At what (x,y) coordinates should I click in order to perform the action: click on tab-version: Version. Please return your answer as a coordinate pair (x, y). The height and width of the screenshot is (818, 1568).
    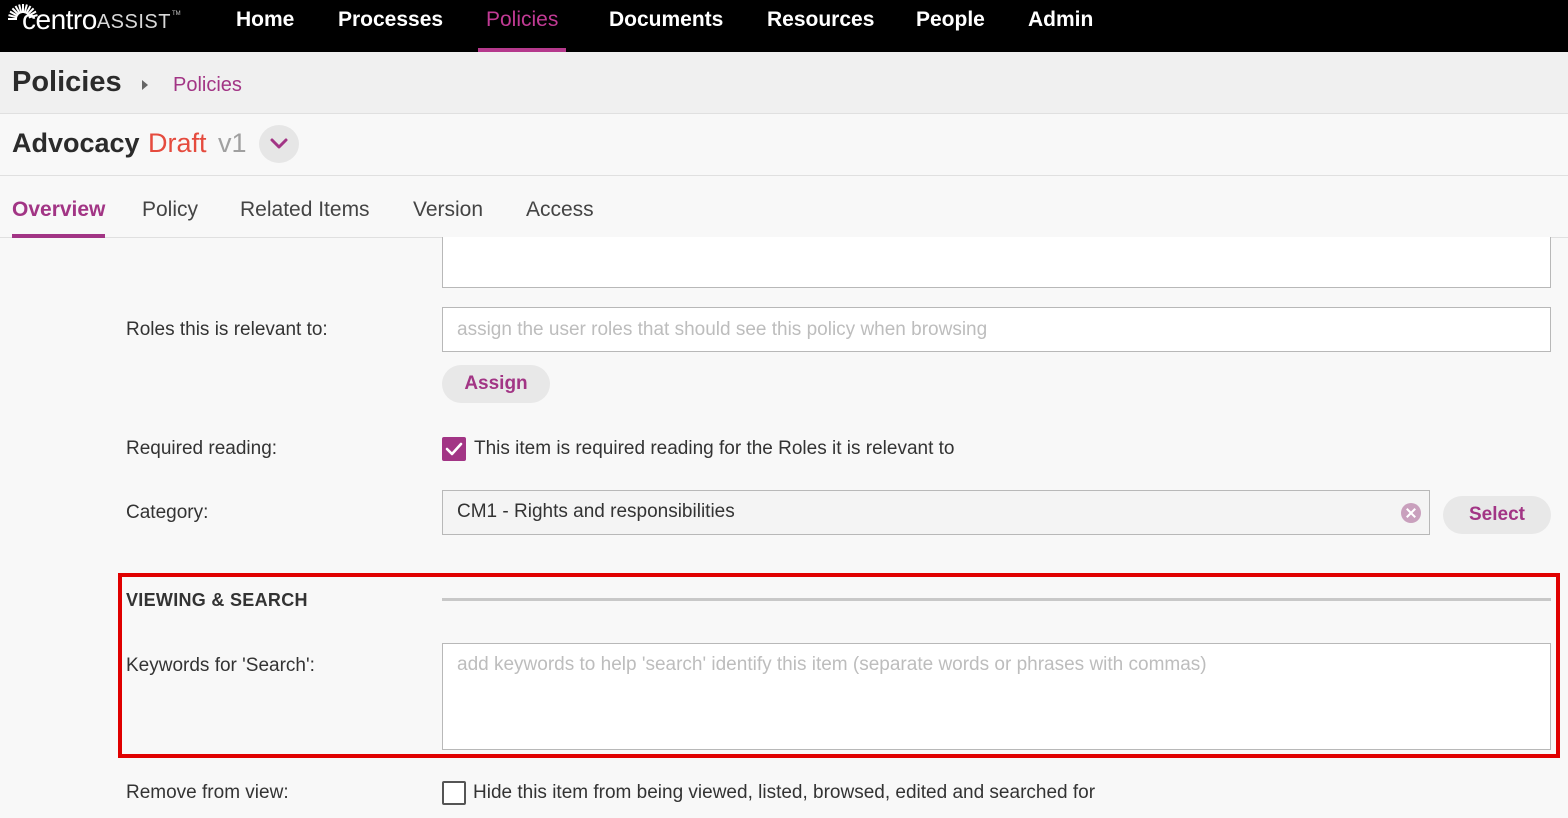
    Looking at the image, I should click on (448, 210).